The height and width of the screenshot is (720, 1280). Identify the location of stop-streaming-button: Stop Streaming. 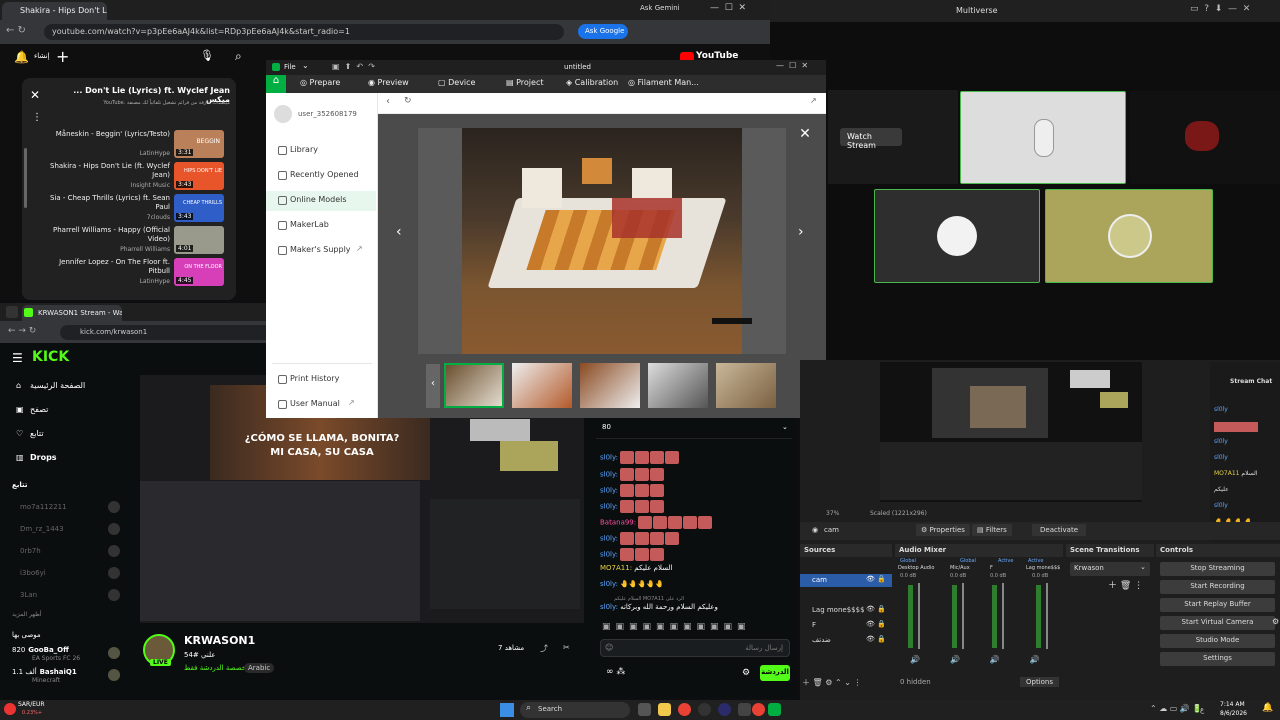
(1217, 569).